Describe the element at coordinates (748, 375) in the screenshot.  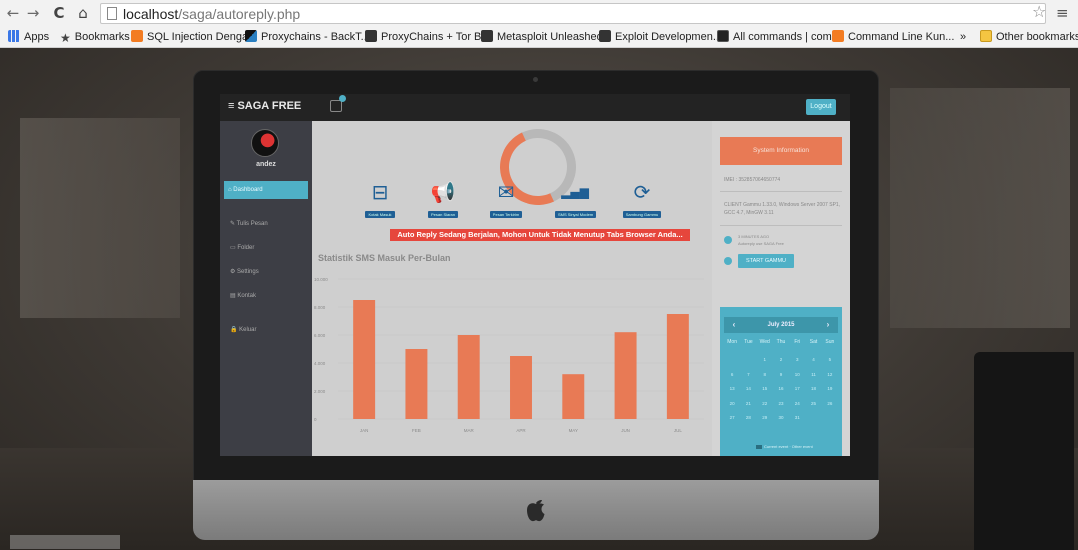
I see `calendar-date: 7` at that location.